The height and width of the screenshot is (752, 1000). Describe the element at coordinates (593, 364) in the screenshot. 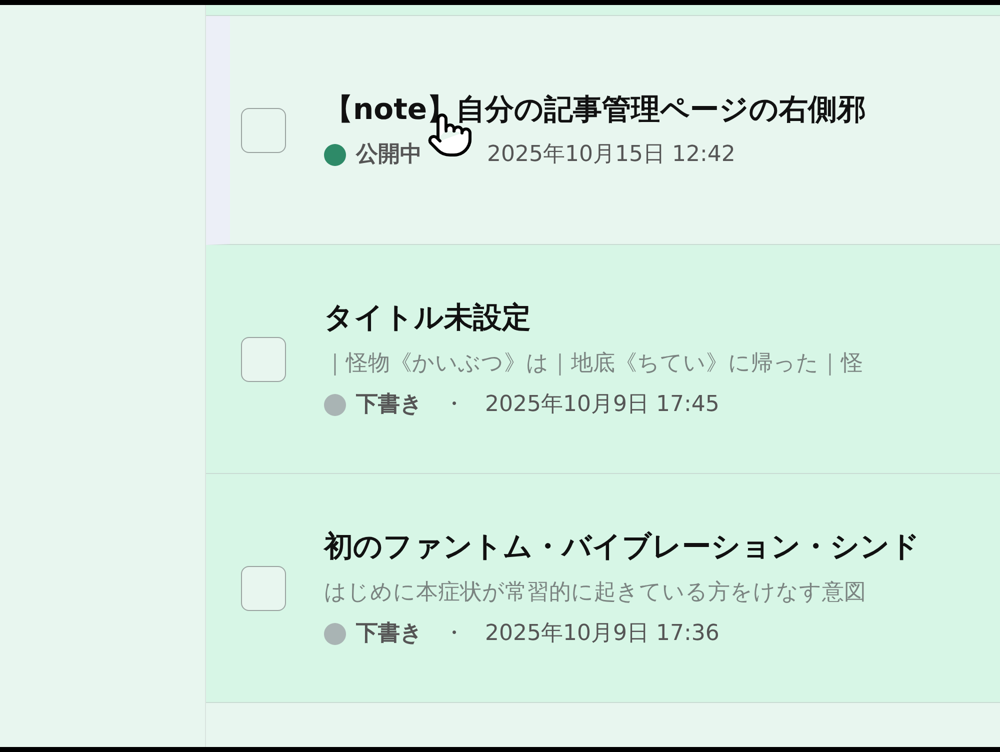

I see `article-excerpt: ｜怪物《かいぶつ》は｜地底《ちてい》に帰った｜怪` at that location.